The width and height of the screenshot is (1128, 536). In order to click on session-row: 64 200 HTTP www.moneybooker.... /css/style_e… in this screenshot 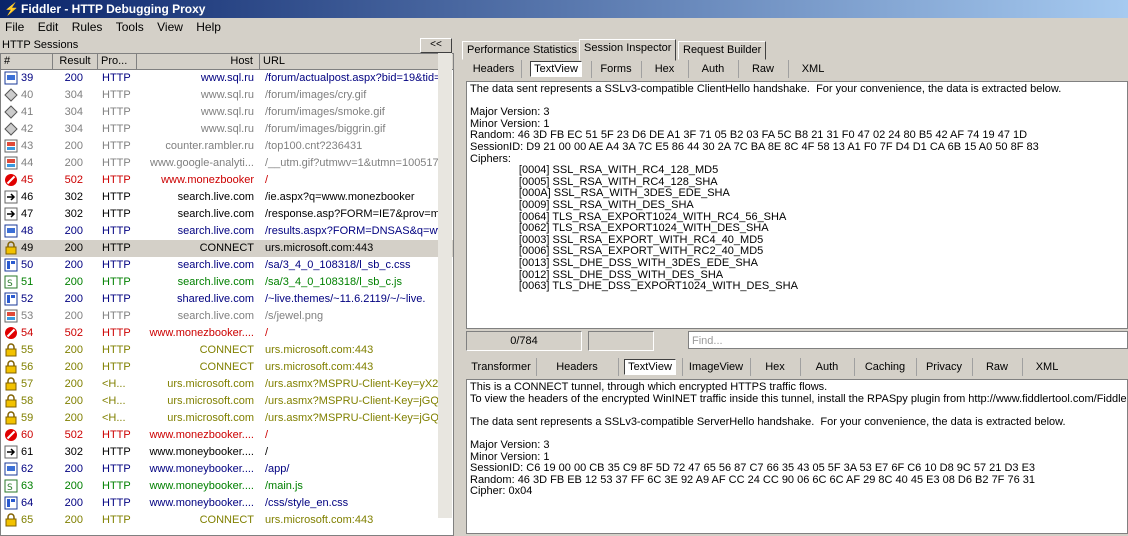, I will do `click(227, 503)`.